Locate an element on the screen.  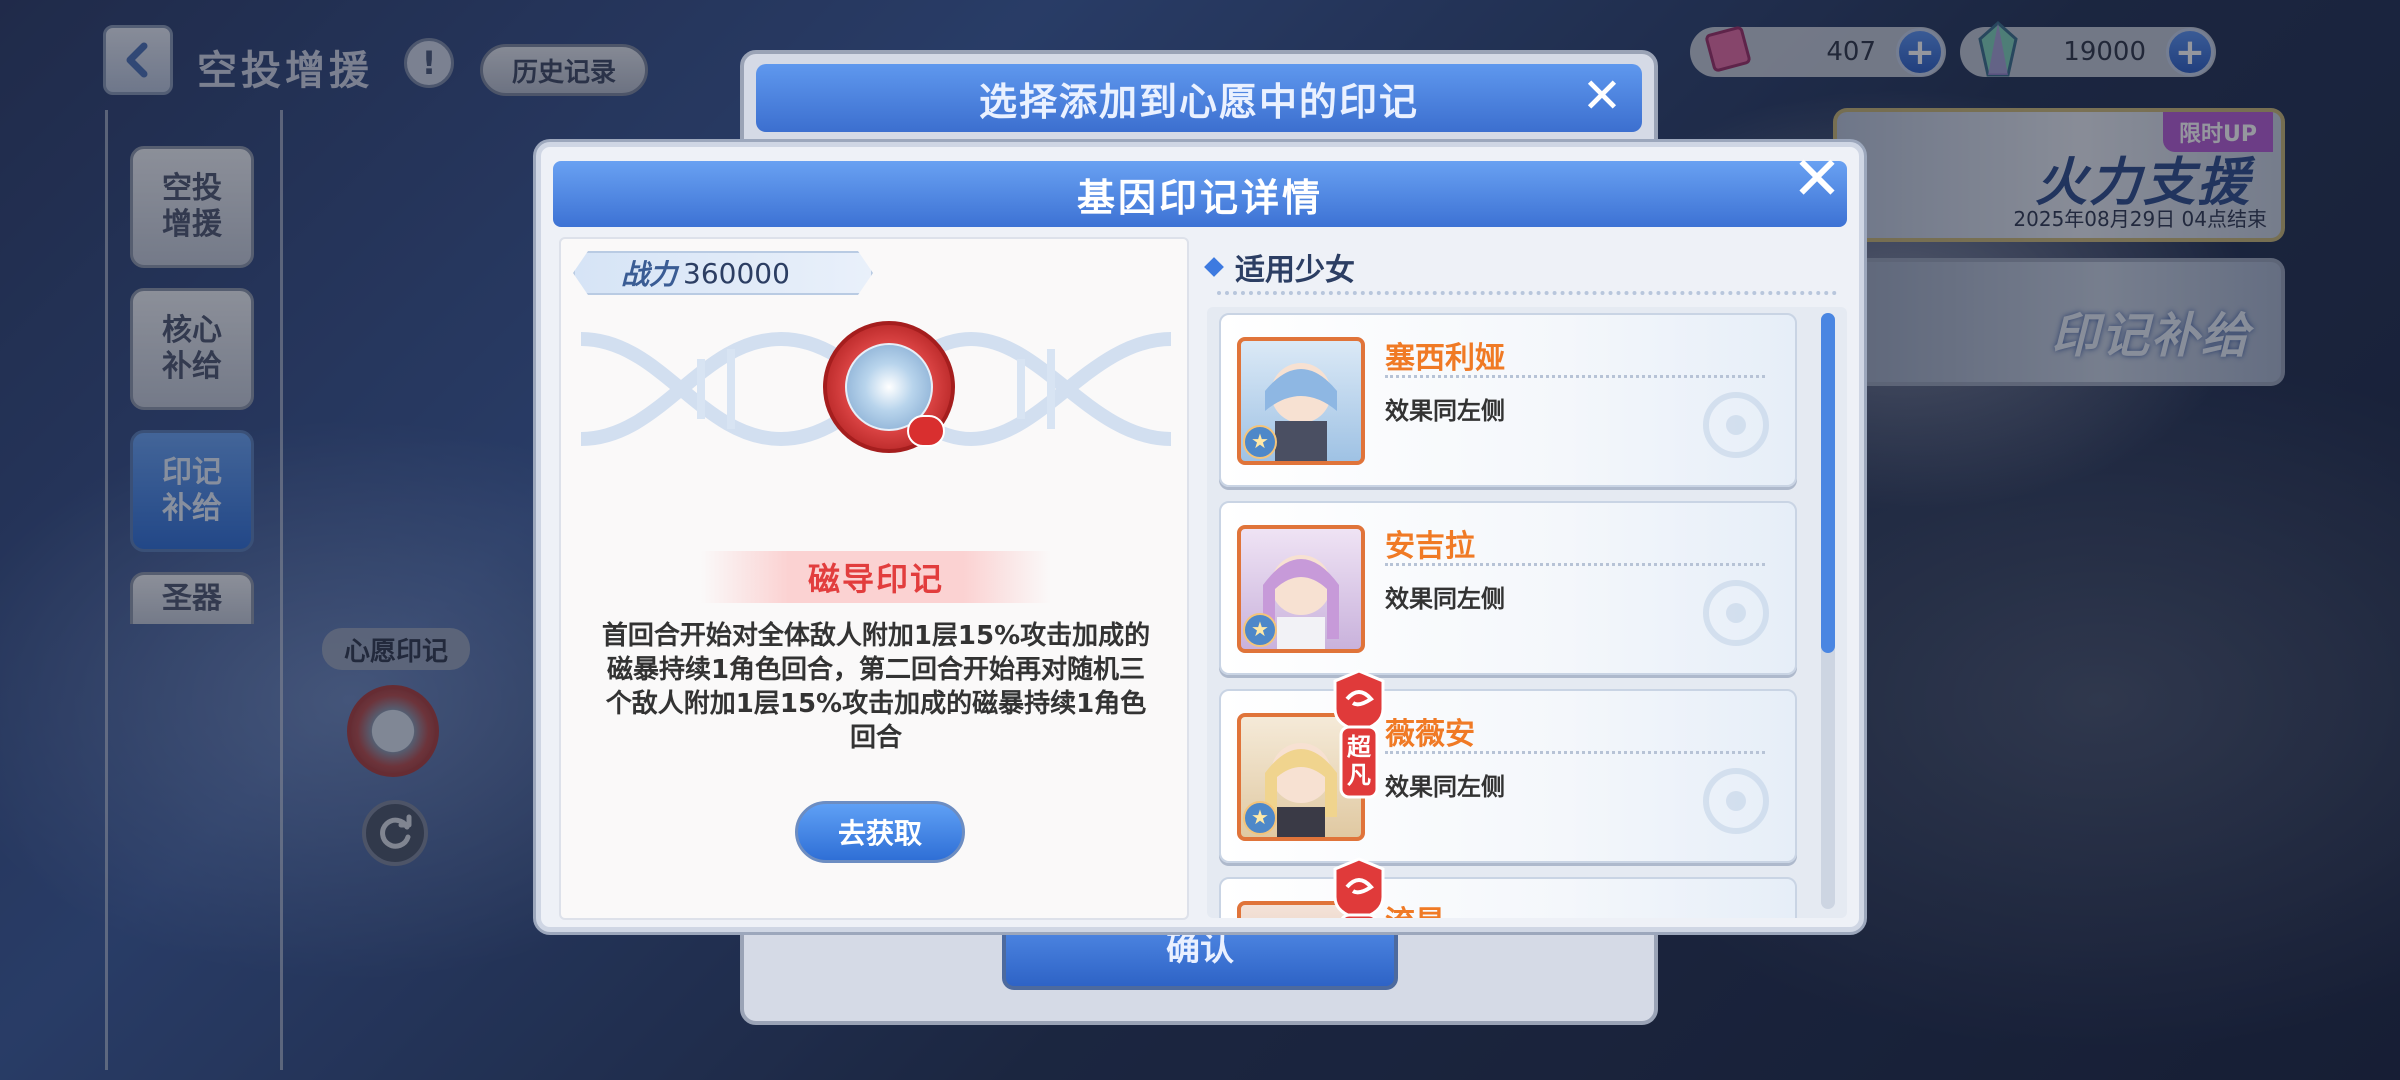
character-name: 流星 is located at coordinates (1415, 907).